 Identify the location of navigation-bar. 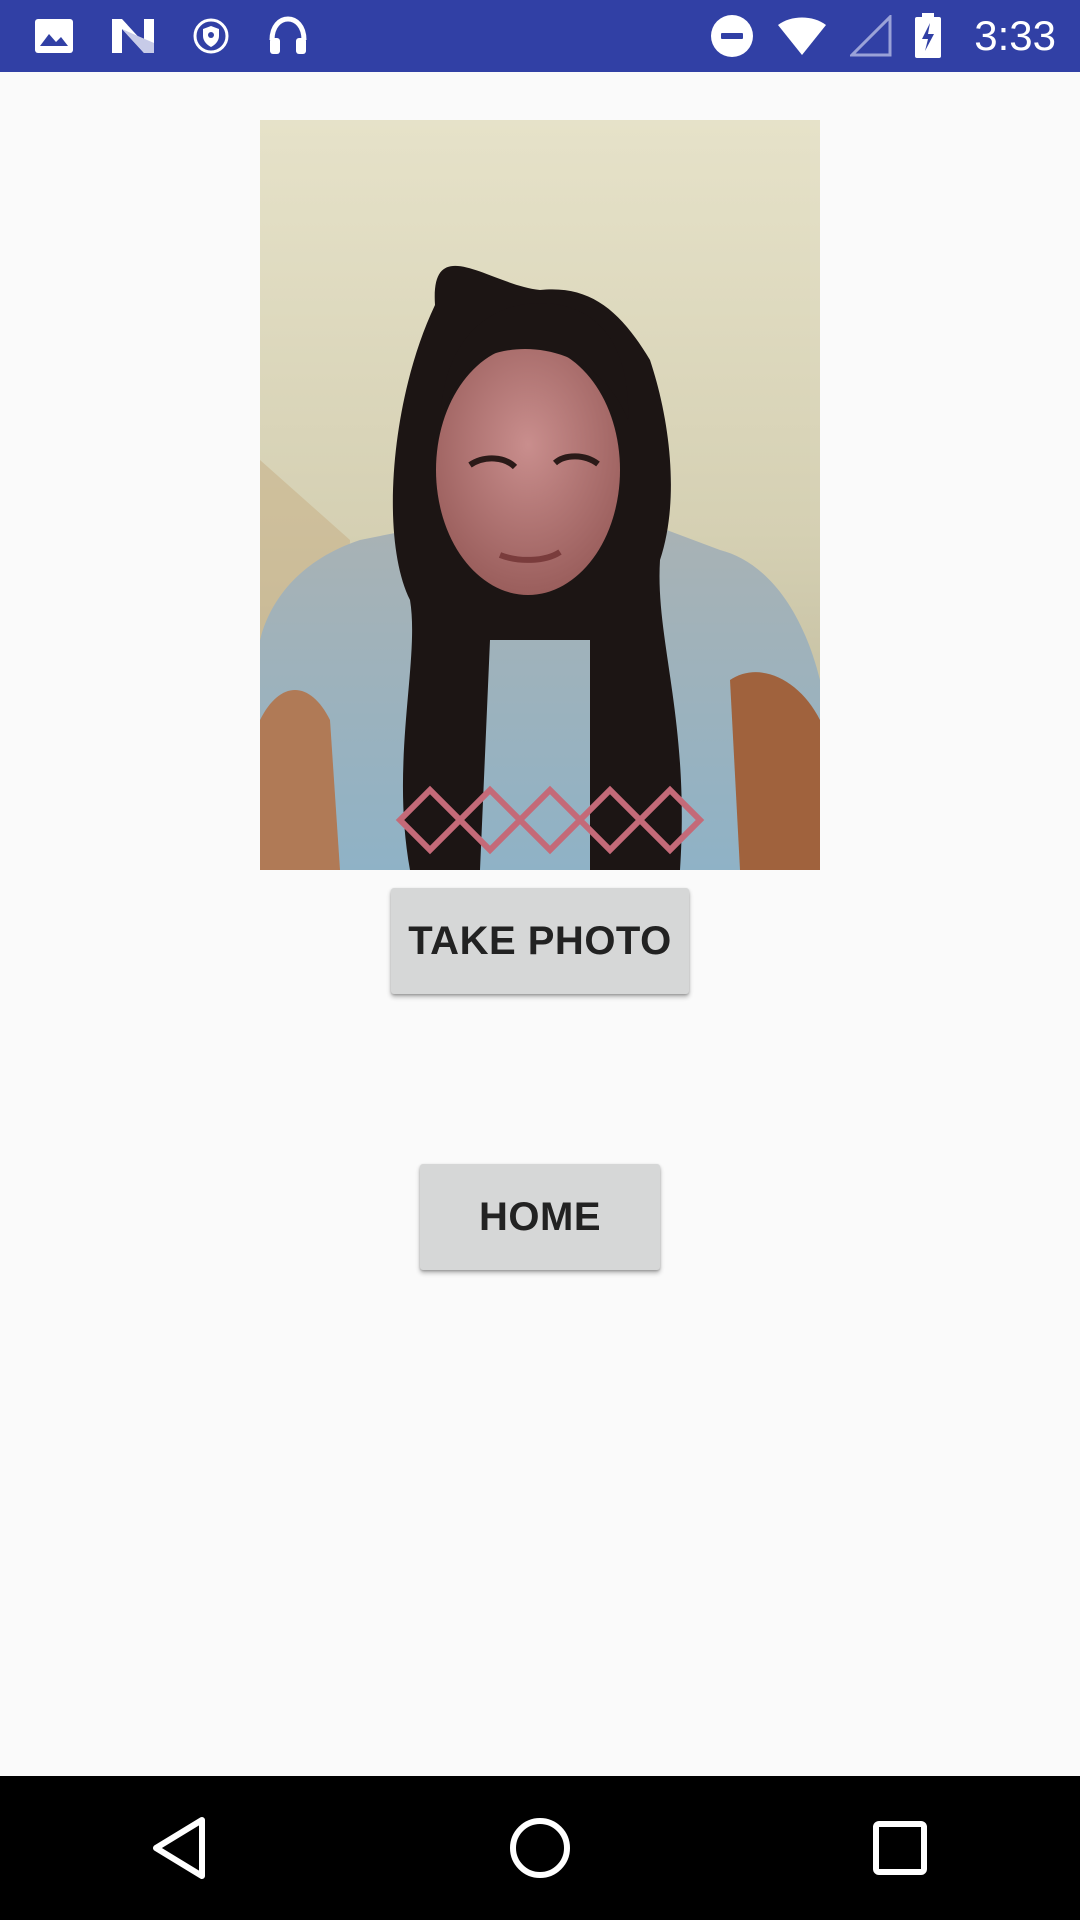
(540, 1848).